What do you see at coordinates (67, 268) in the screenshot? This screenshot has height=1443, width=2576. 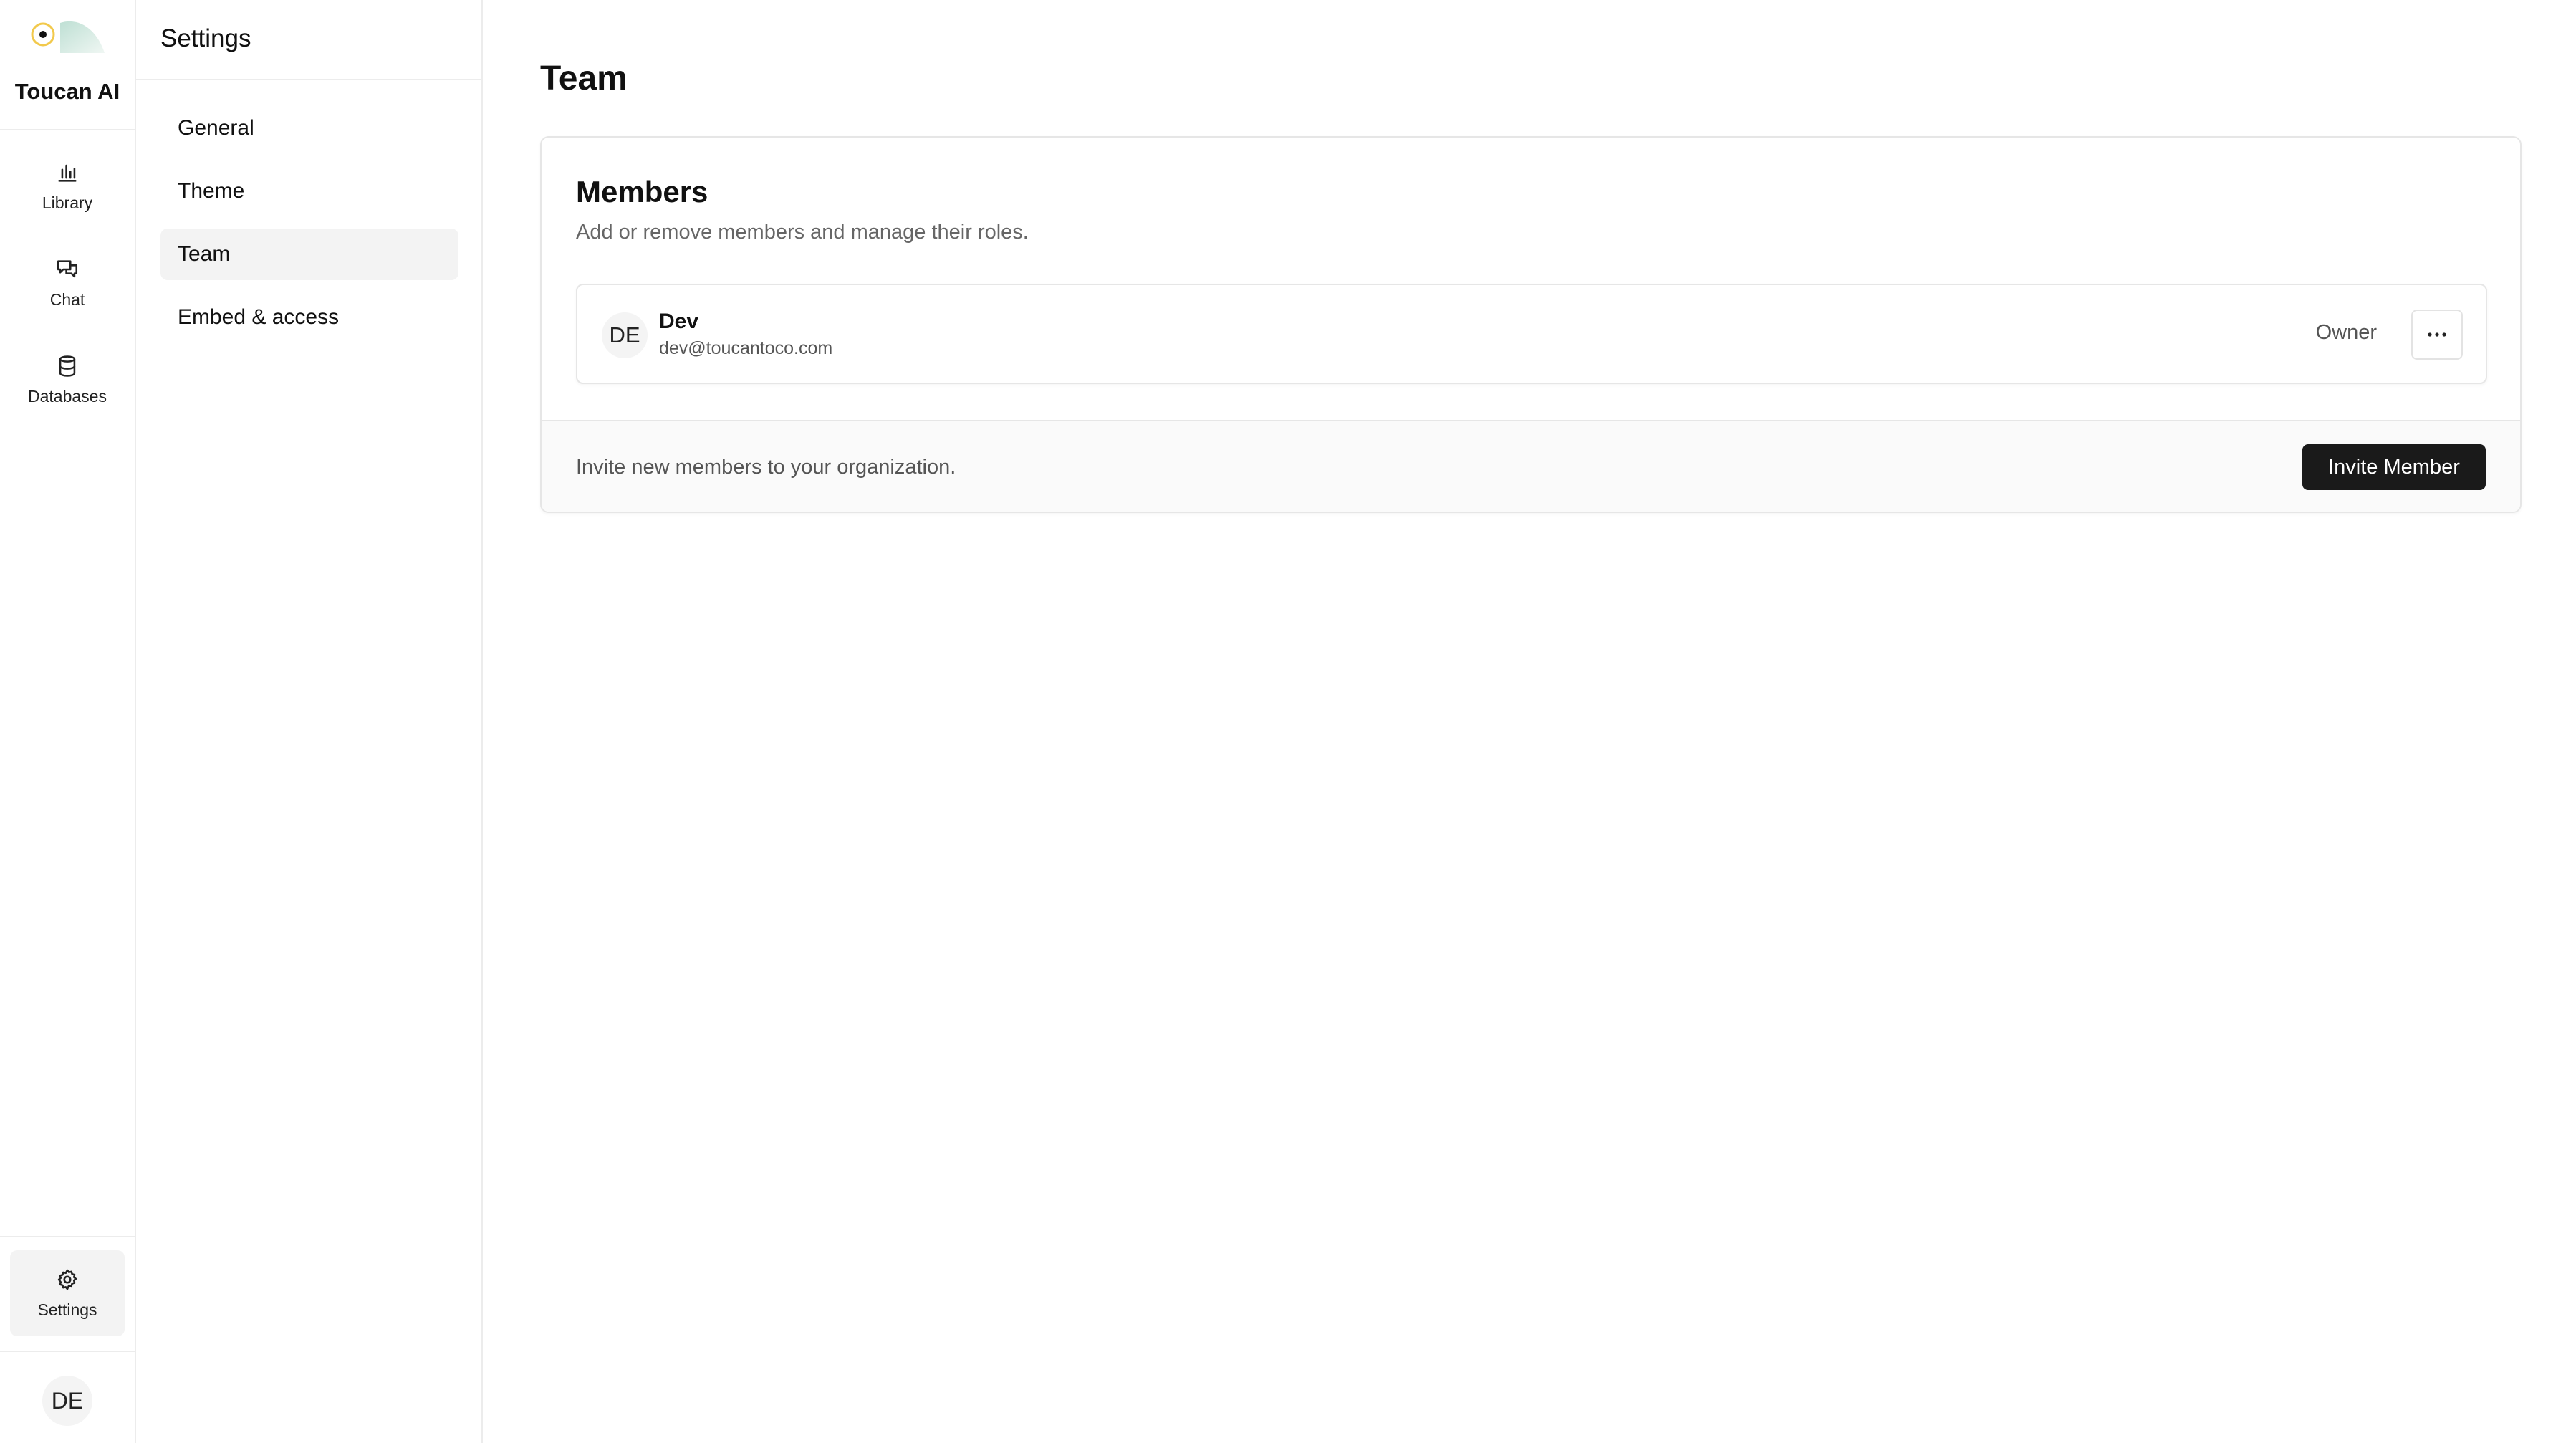 I see `chat-bubbles-icon` at bounding box center [67, 268].